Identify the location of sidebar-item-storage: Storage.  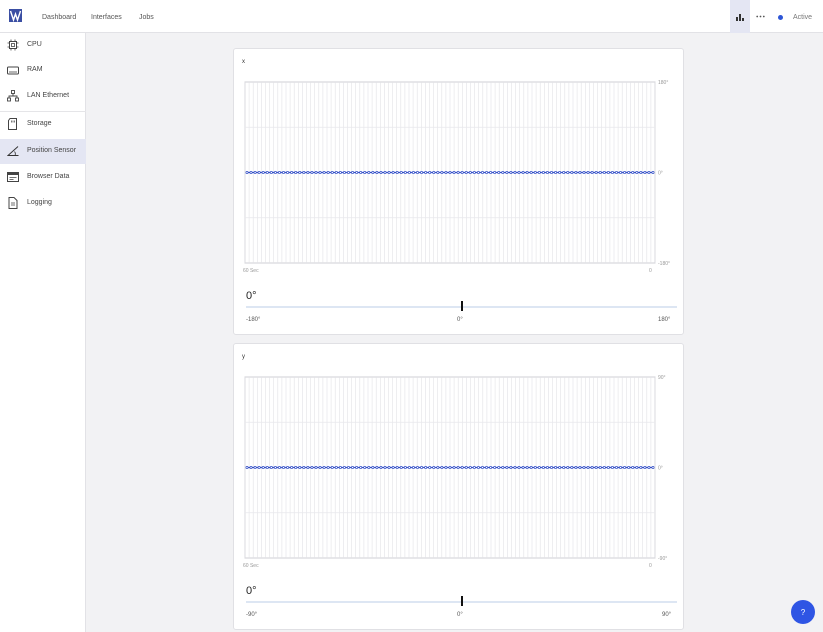
(43, 124).